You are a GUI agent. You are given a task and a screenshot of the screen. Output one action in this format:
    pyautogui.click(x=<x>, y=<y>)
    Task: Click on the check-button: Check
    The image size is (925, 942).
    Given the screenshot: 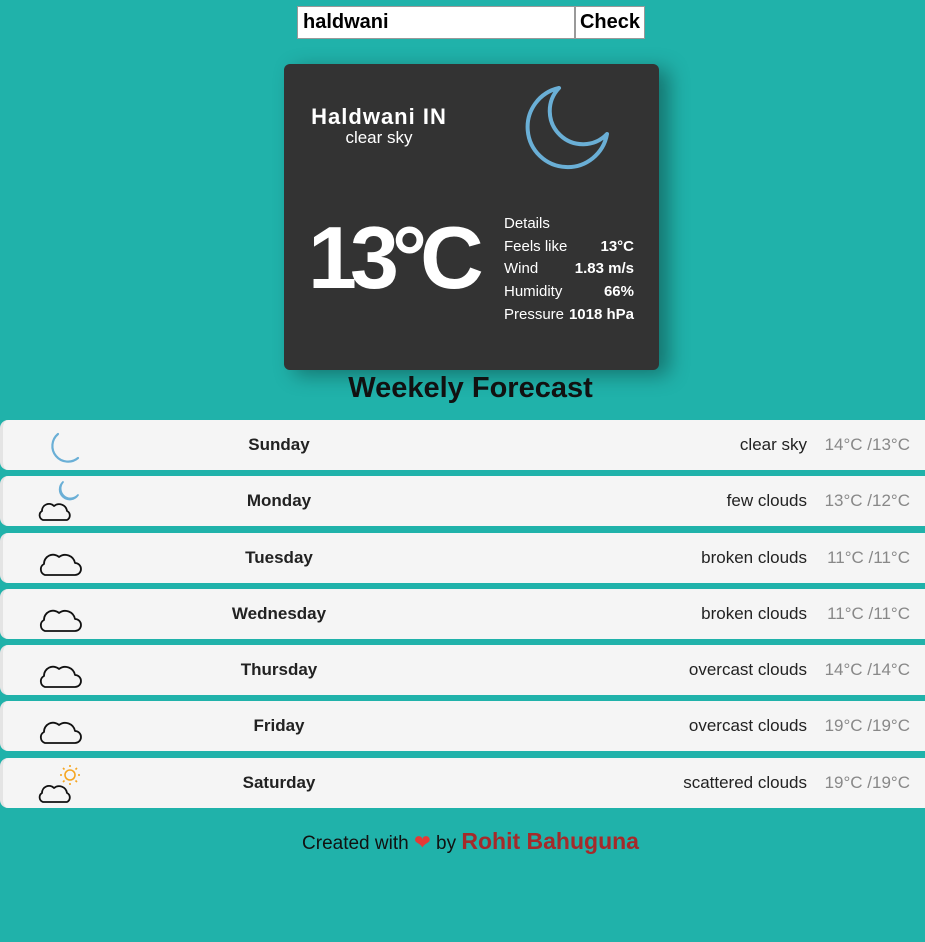 What is the action you would take?
    pyautogui.click(x=610, y=22)
    